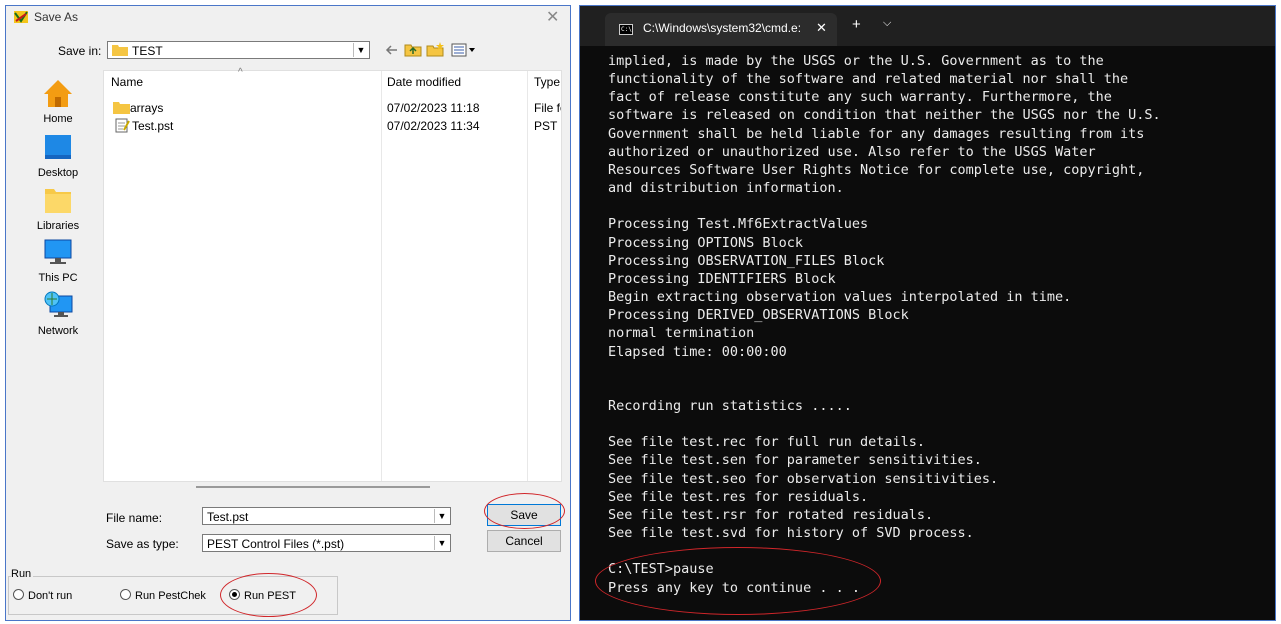  I want to click on save-in-combo: TEST ▼, so click(238, 50).